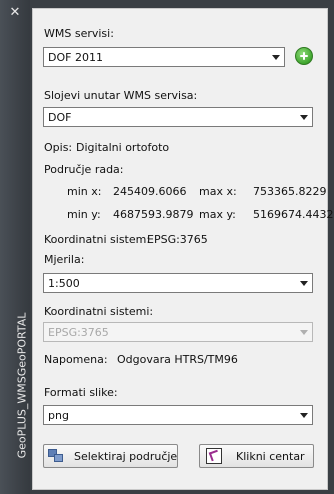 This screenshot has height=494, width=334. I want to click on max-x-value: 753365.8229, so click(290, 191).